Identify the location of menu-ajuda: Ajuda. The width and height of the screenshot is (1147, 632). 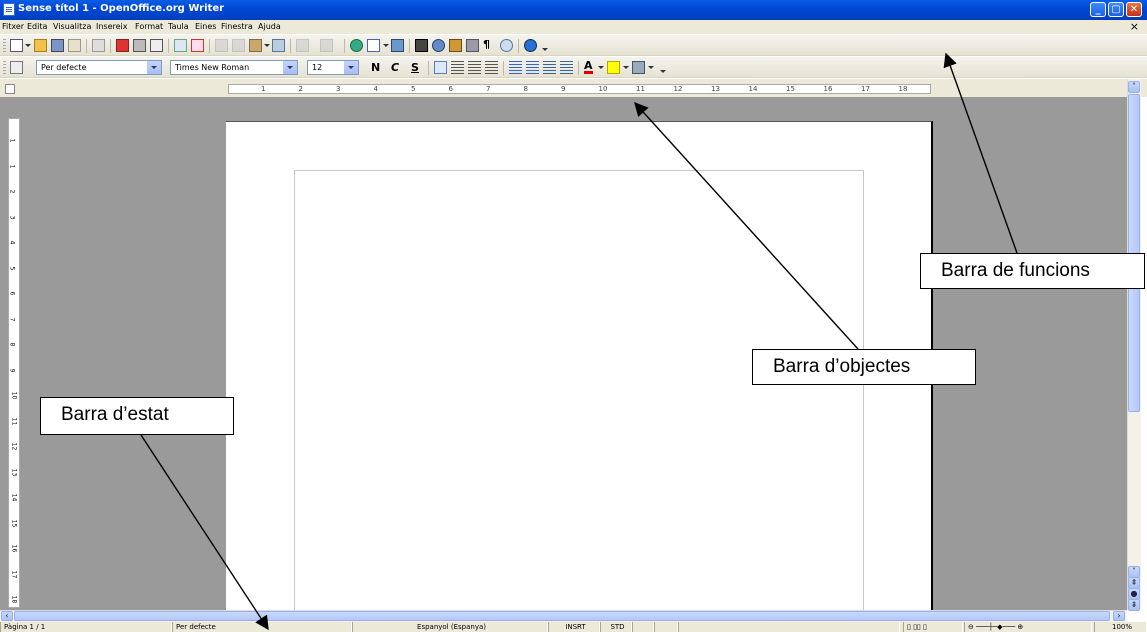
(269, 26).